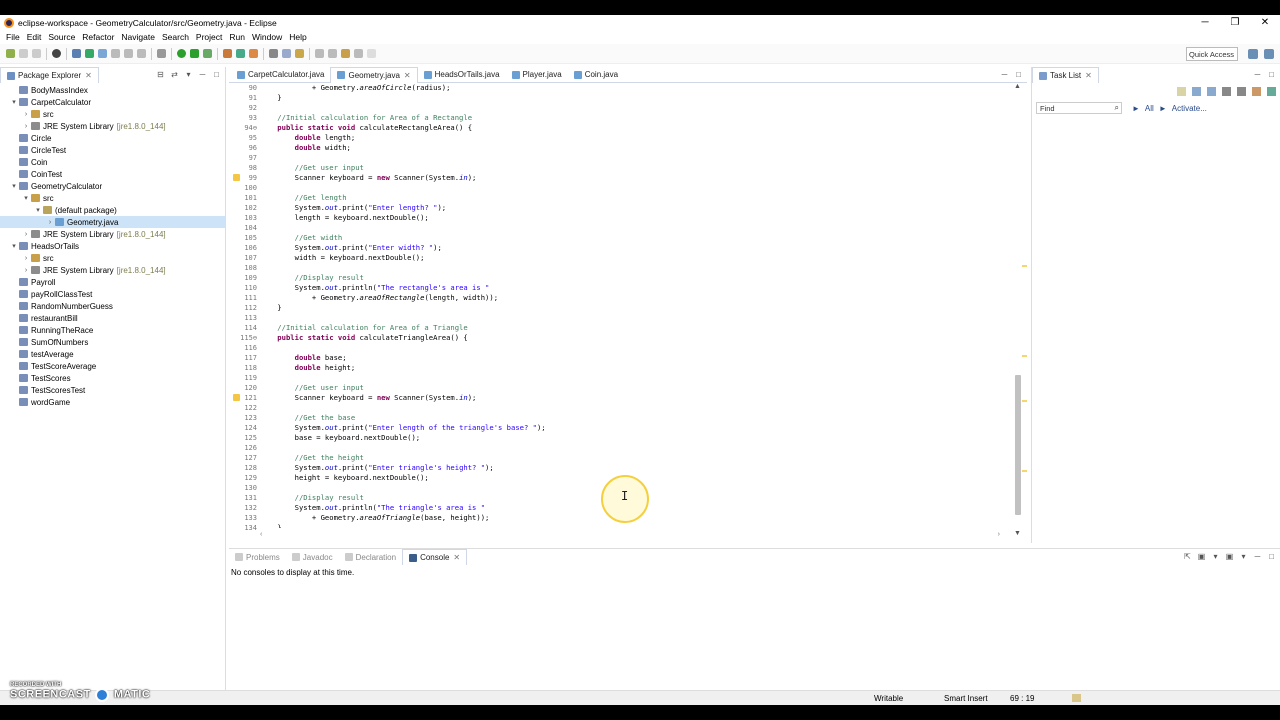  I want to click on tab-coin-java: Coin.java, so click(596, 75).